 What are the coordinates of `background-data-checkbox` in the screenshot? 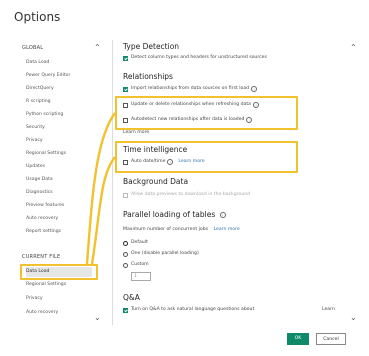 It's located at (125, 195).